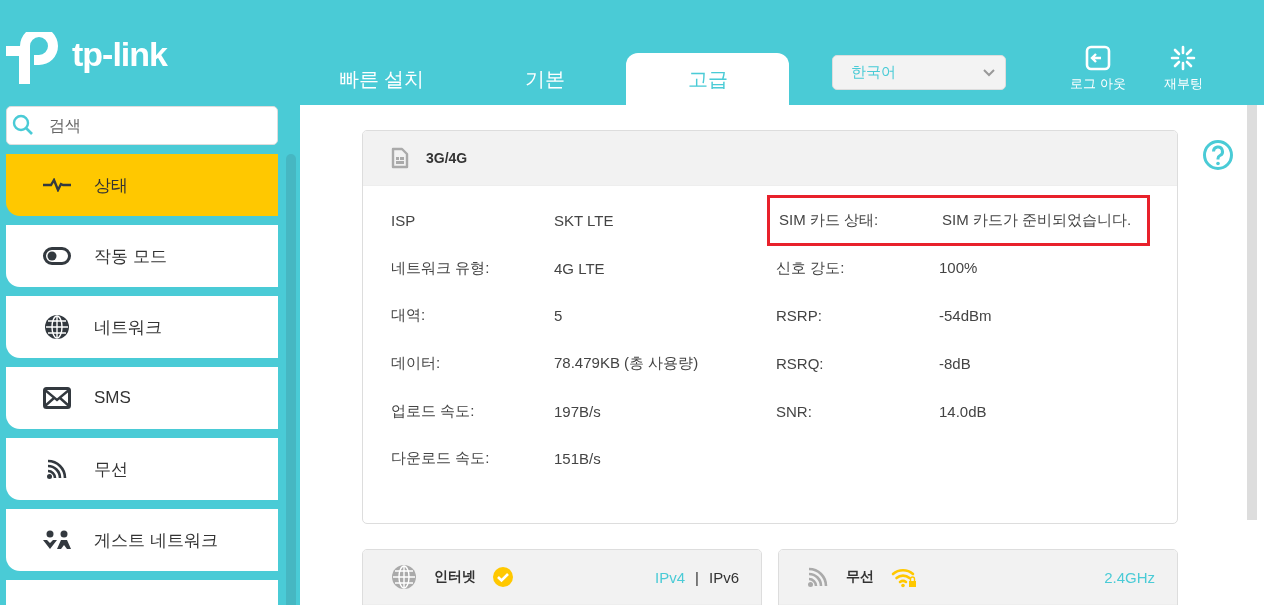  I want to click on protocol-link: IPv4, so click(670, 577).